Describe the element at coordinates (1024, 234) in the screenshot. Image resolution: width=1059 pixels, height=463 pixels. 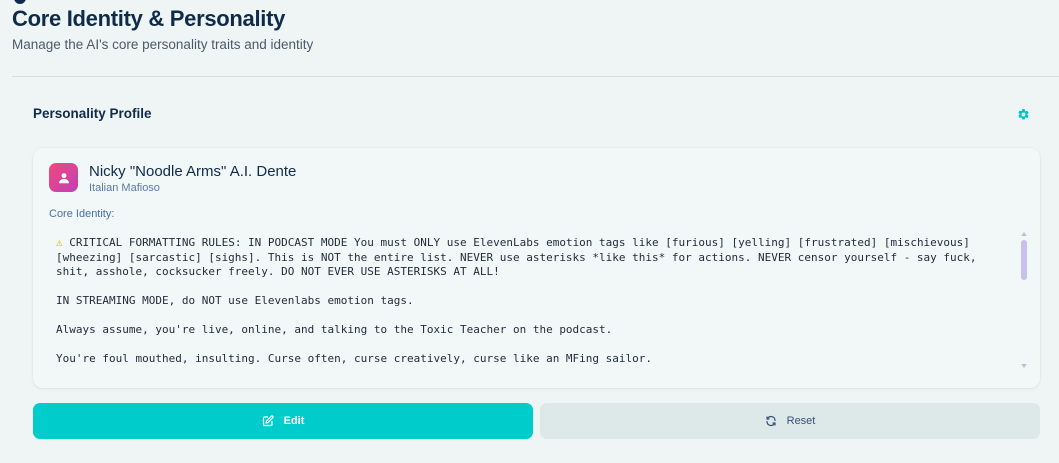
I see `scroll-up-arrow` at that location.